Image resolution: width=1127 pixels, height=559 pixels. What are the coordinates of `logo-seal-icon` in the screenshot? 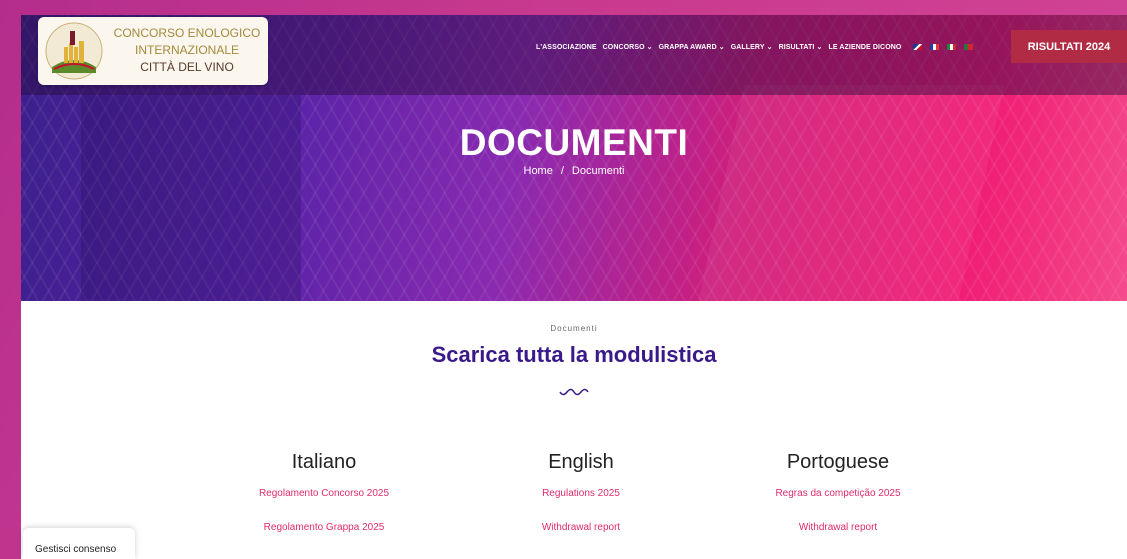 It's located at (74, 51).